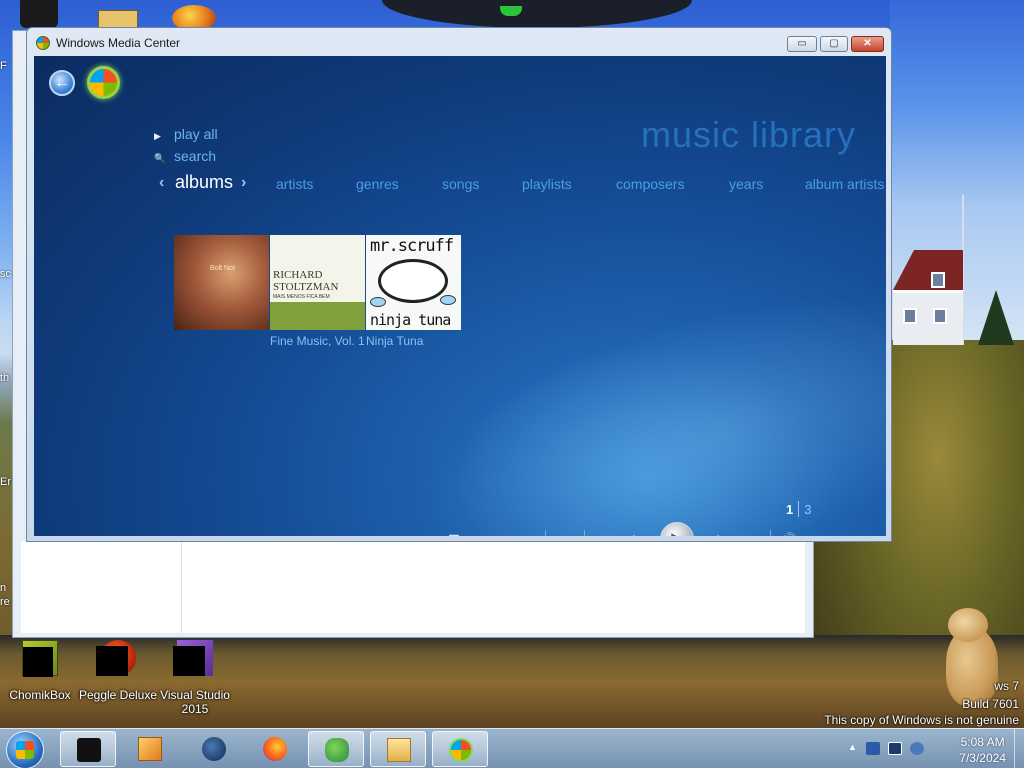 The width and height of the screenshot is (1024, 768). Describe the element at coordinates (118, 695) in the screenshot. I see `desktop-icon-label: Peggle Deluxe` at that location.